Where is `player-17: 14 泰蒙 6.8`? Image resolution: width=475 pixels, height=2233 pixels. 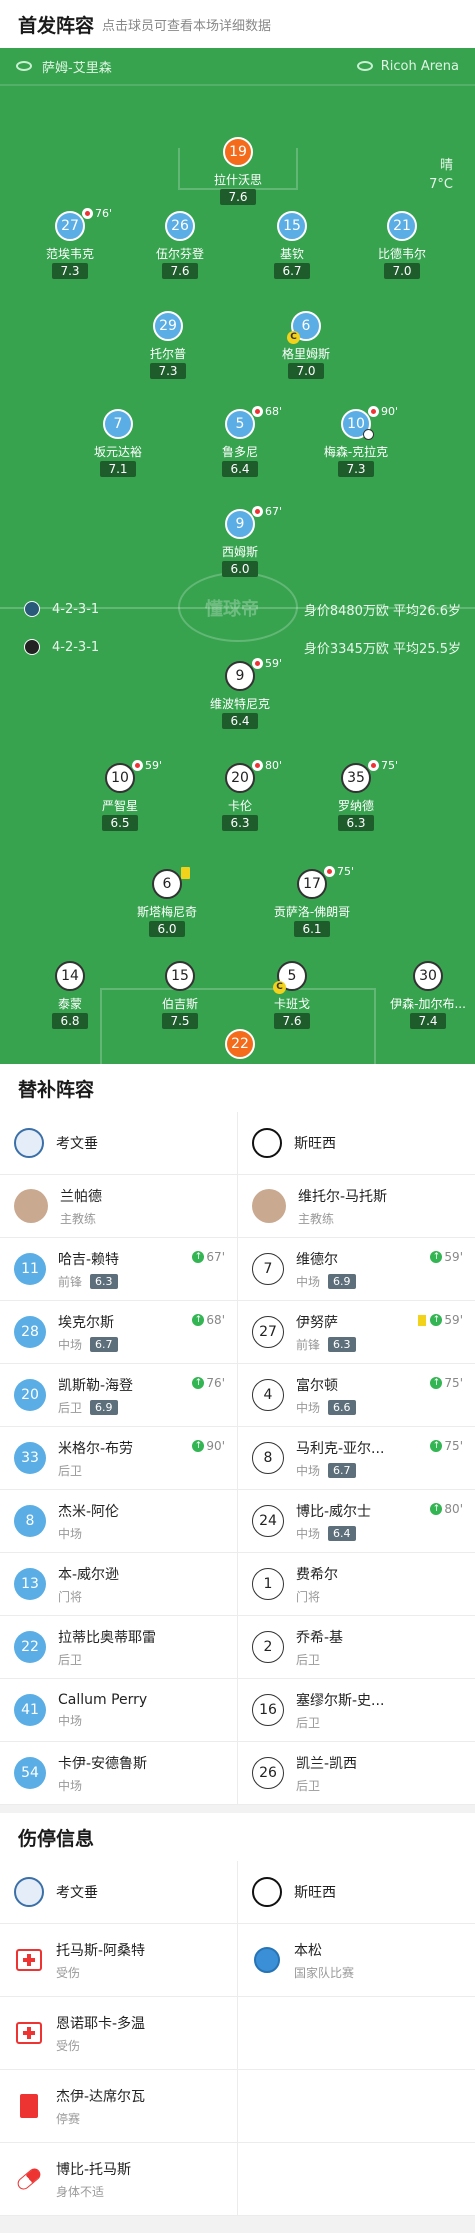 player-17: 14 泰蒙 6.8 is located at coordinates (70, 996).